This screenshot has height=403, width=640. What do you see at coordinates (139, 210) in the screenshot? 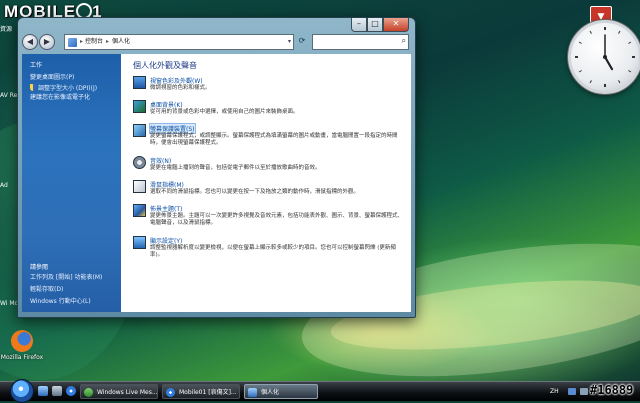
I see `theme-icon` at bounding box center [139, 210].